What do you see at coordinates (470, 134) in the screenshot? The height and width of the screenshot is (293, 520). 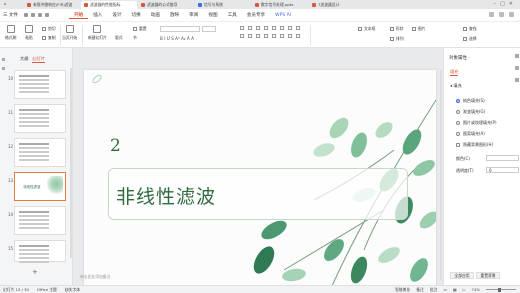 I see `radio-pattern-fill: 图案填充(A)` at bounding box center [470, 134].